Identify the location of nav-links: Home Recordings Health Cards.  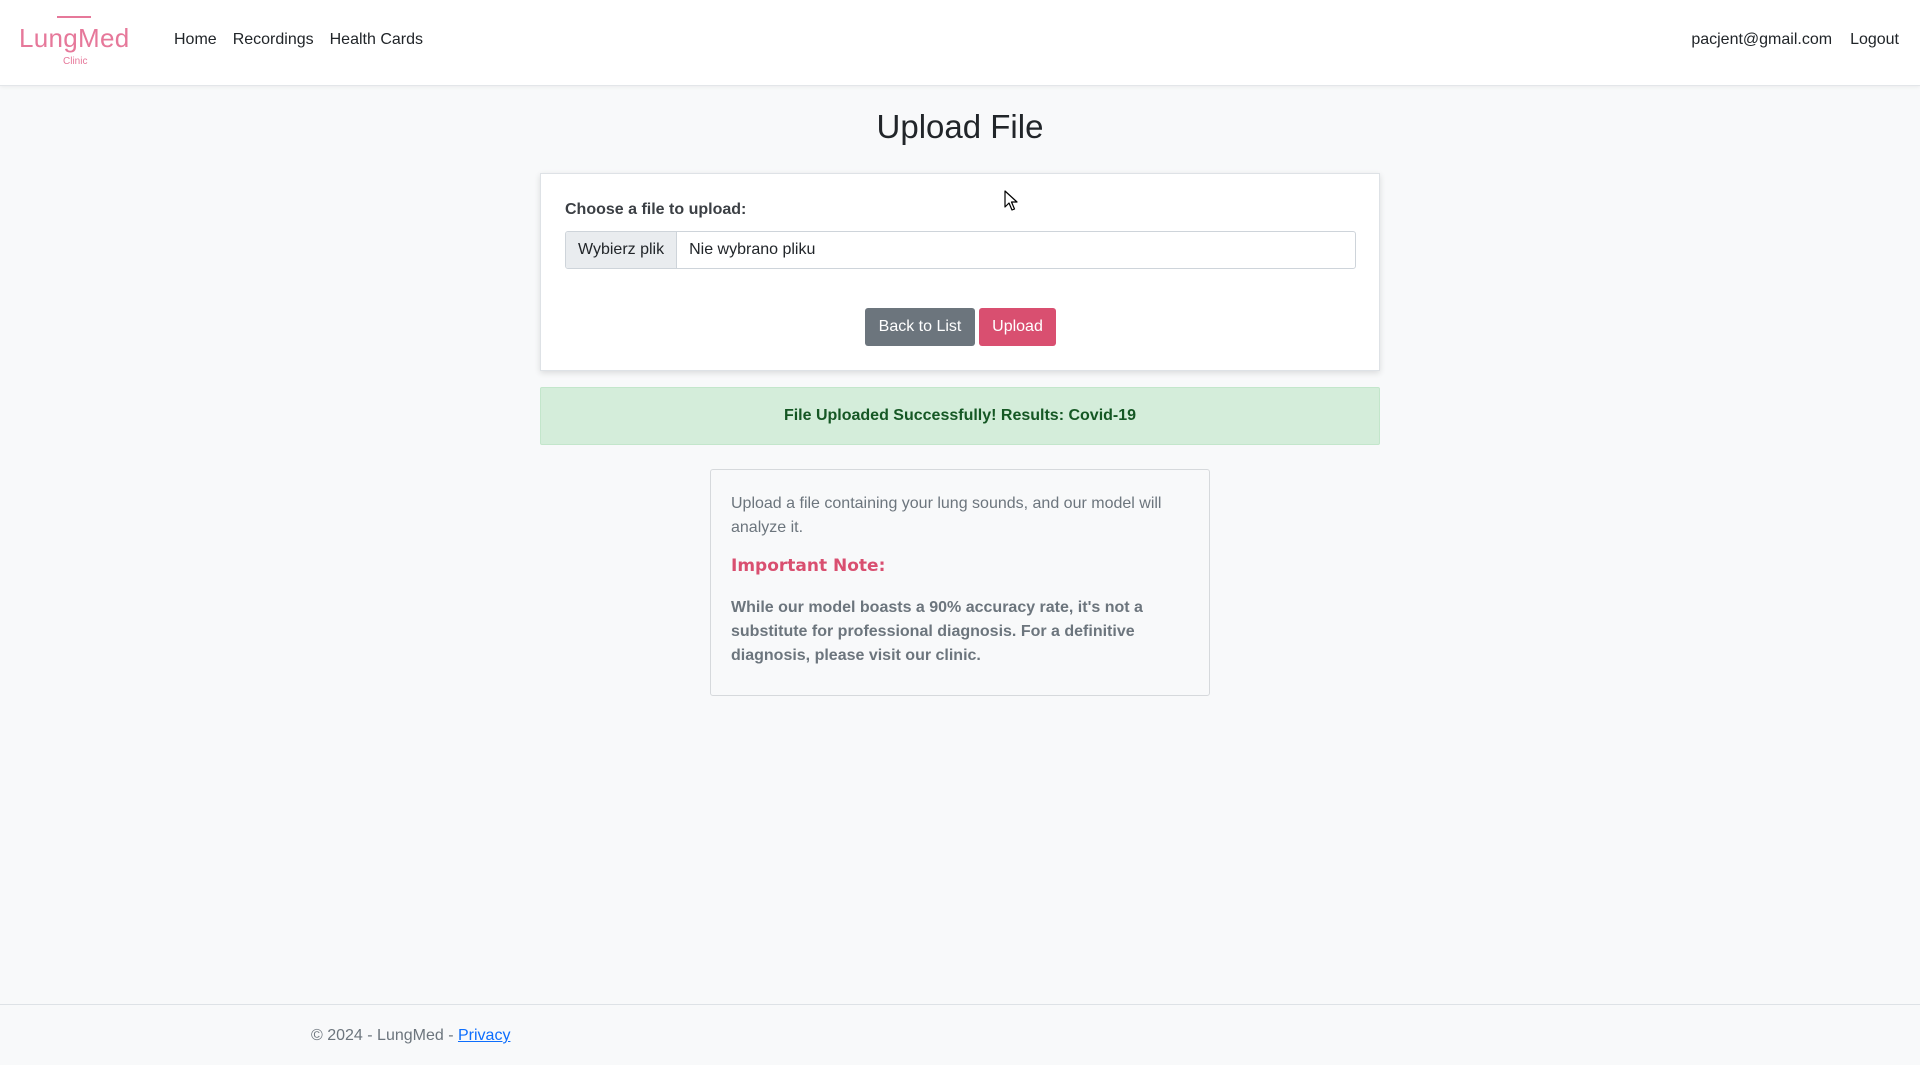
(298, 40).